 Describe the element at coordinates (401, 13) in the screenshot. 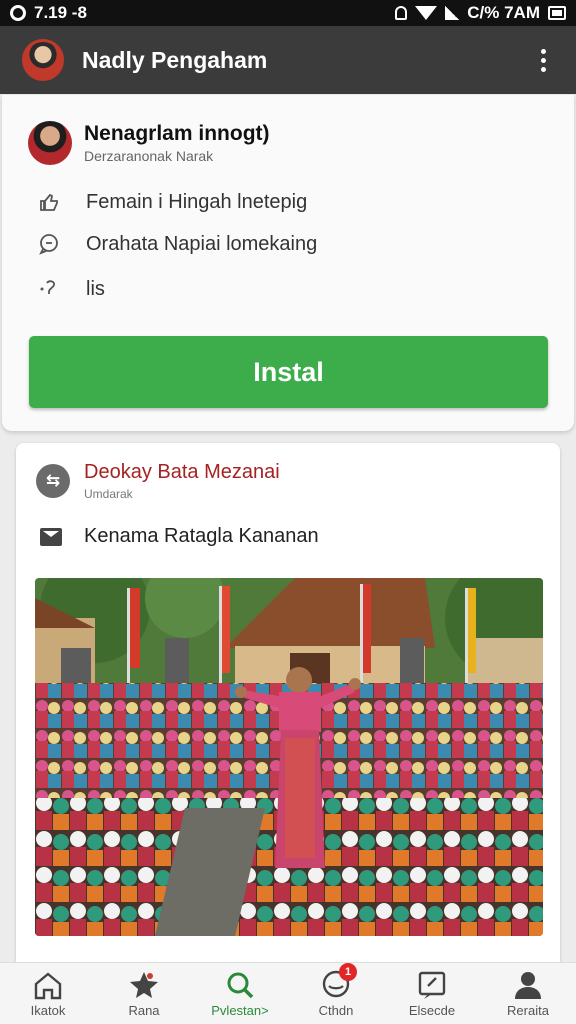

I see `alarm-icon` at that location.